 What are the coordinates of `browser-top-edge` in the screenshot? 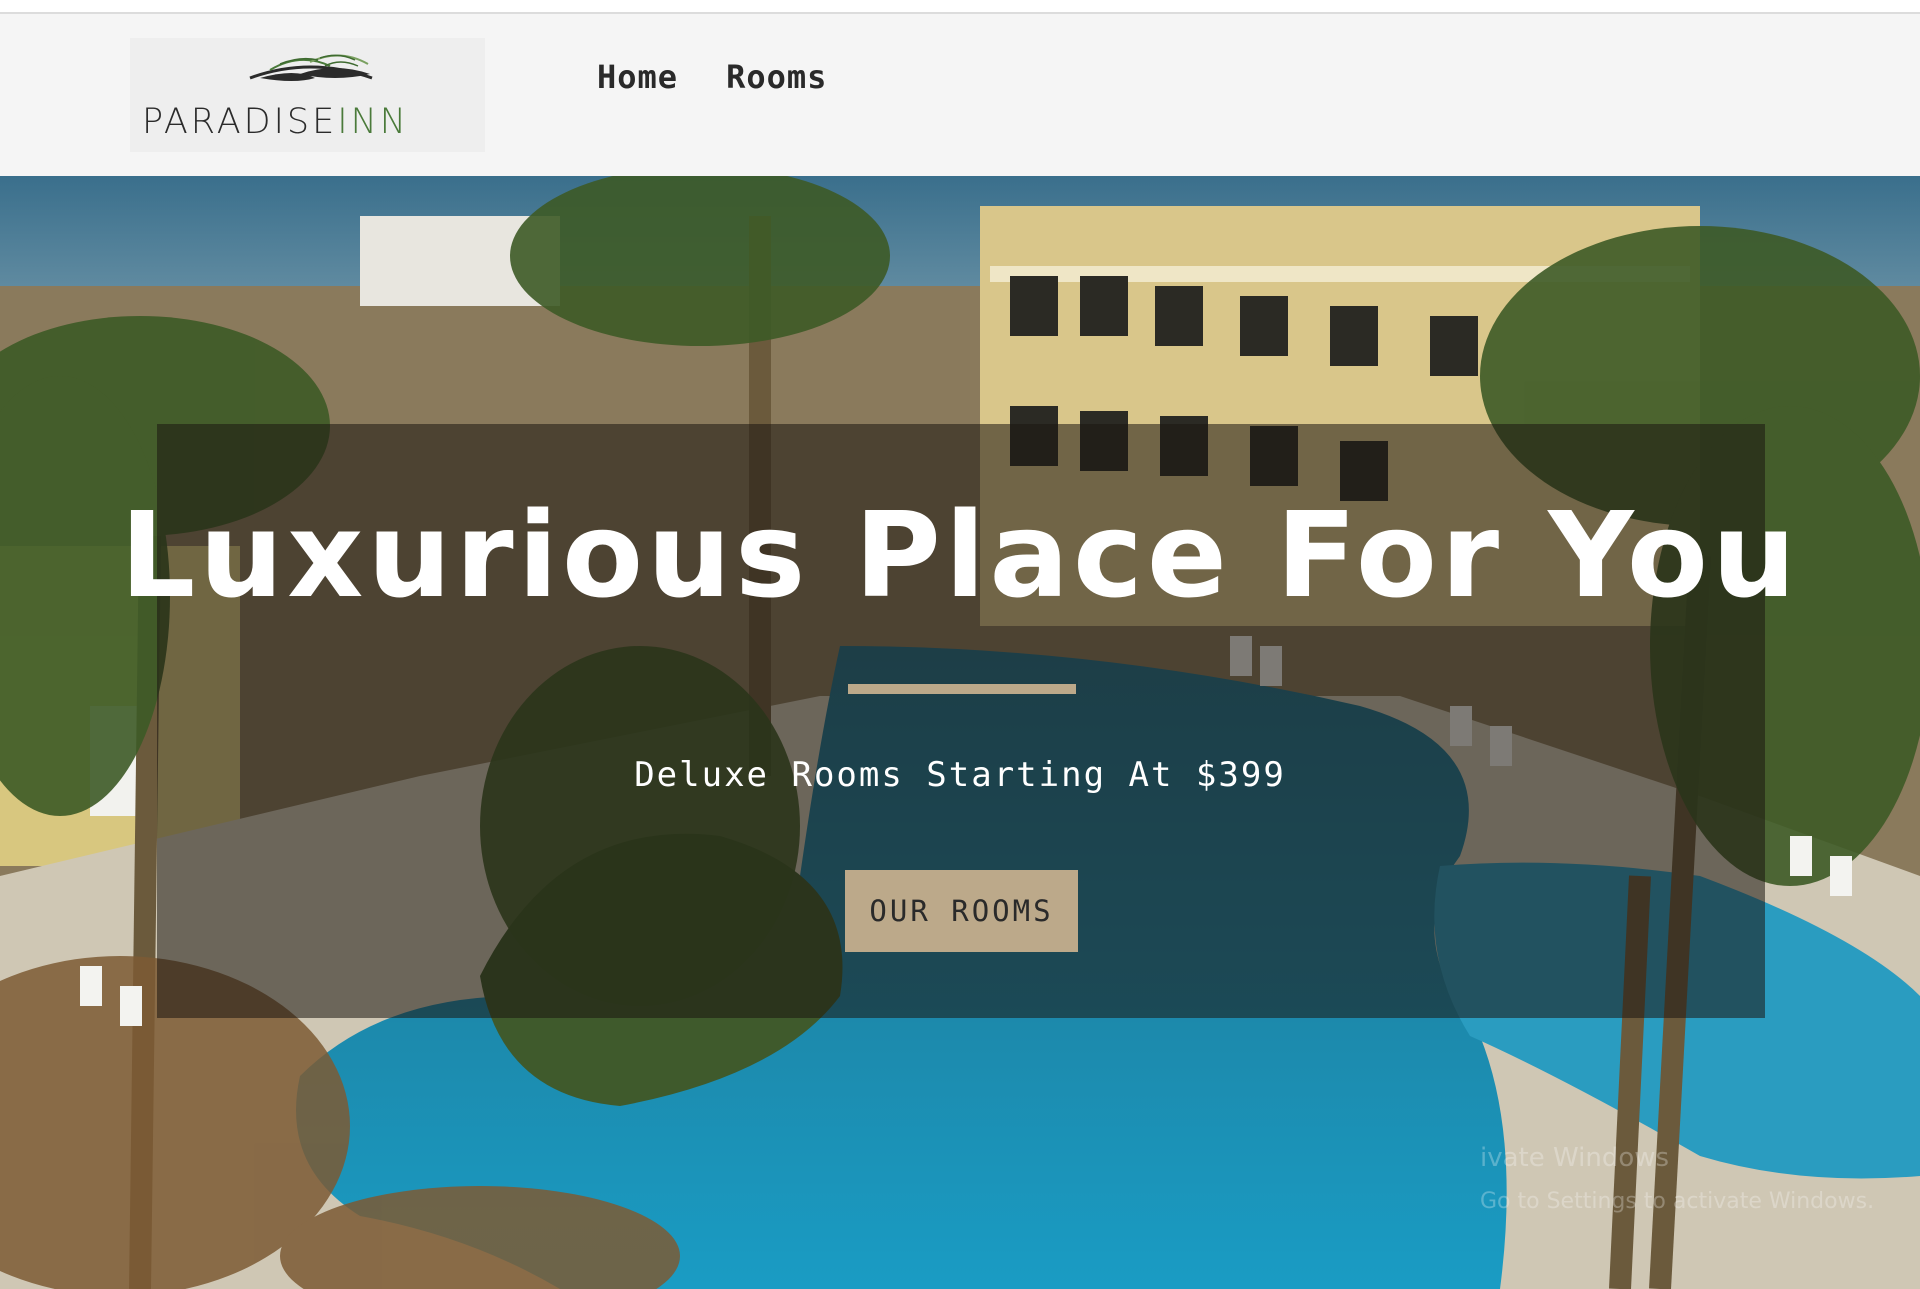 It's located at (960, 7).